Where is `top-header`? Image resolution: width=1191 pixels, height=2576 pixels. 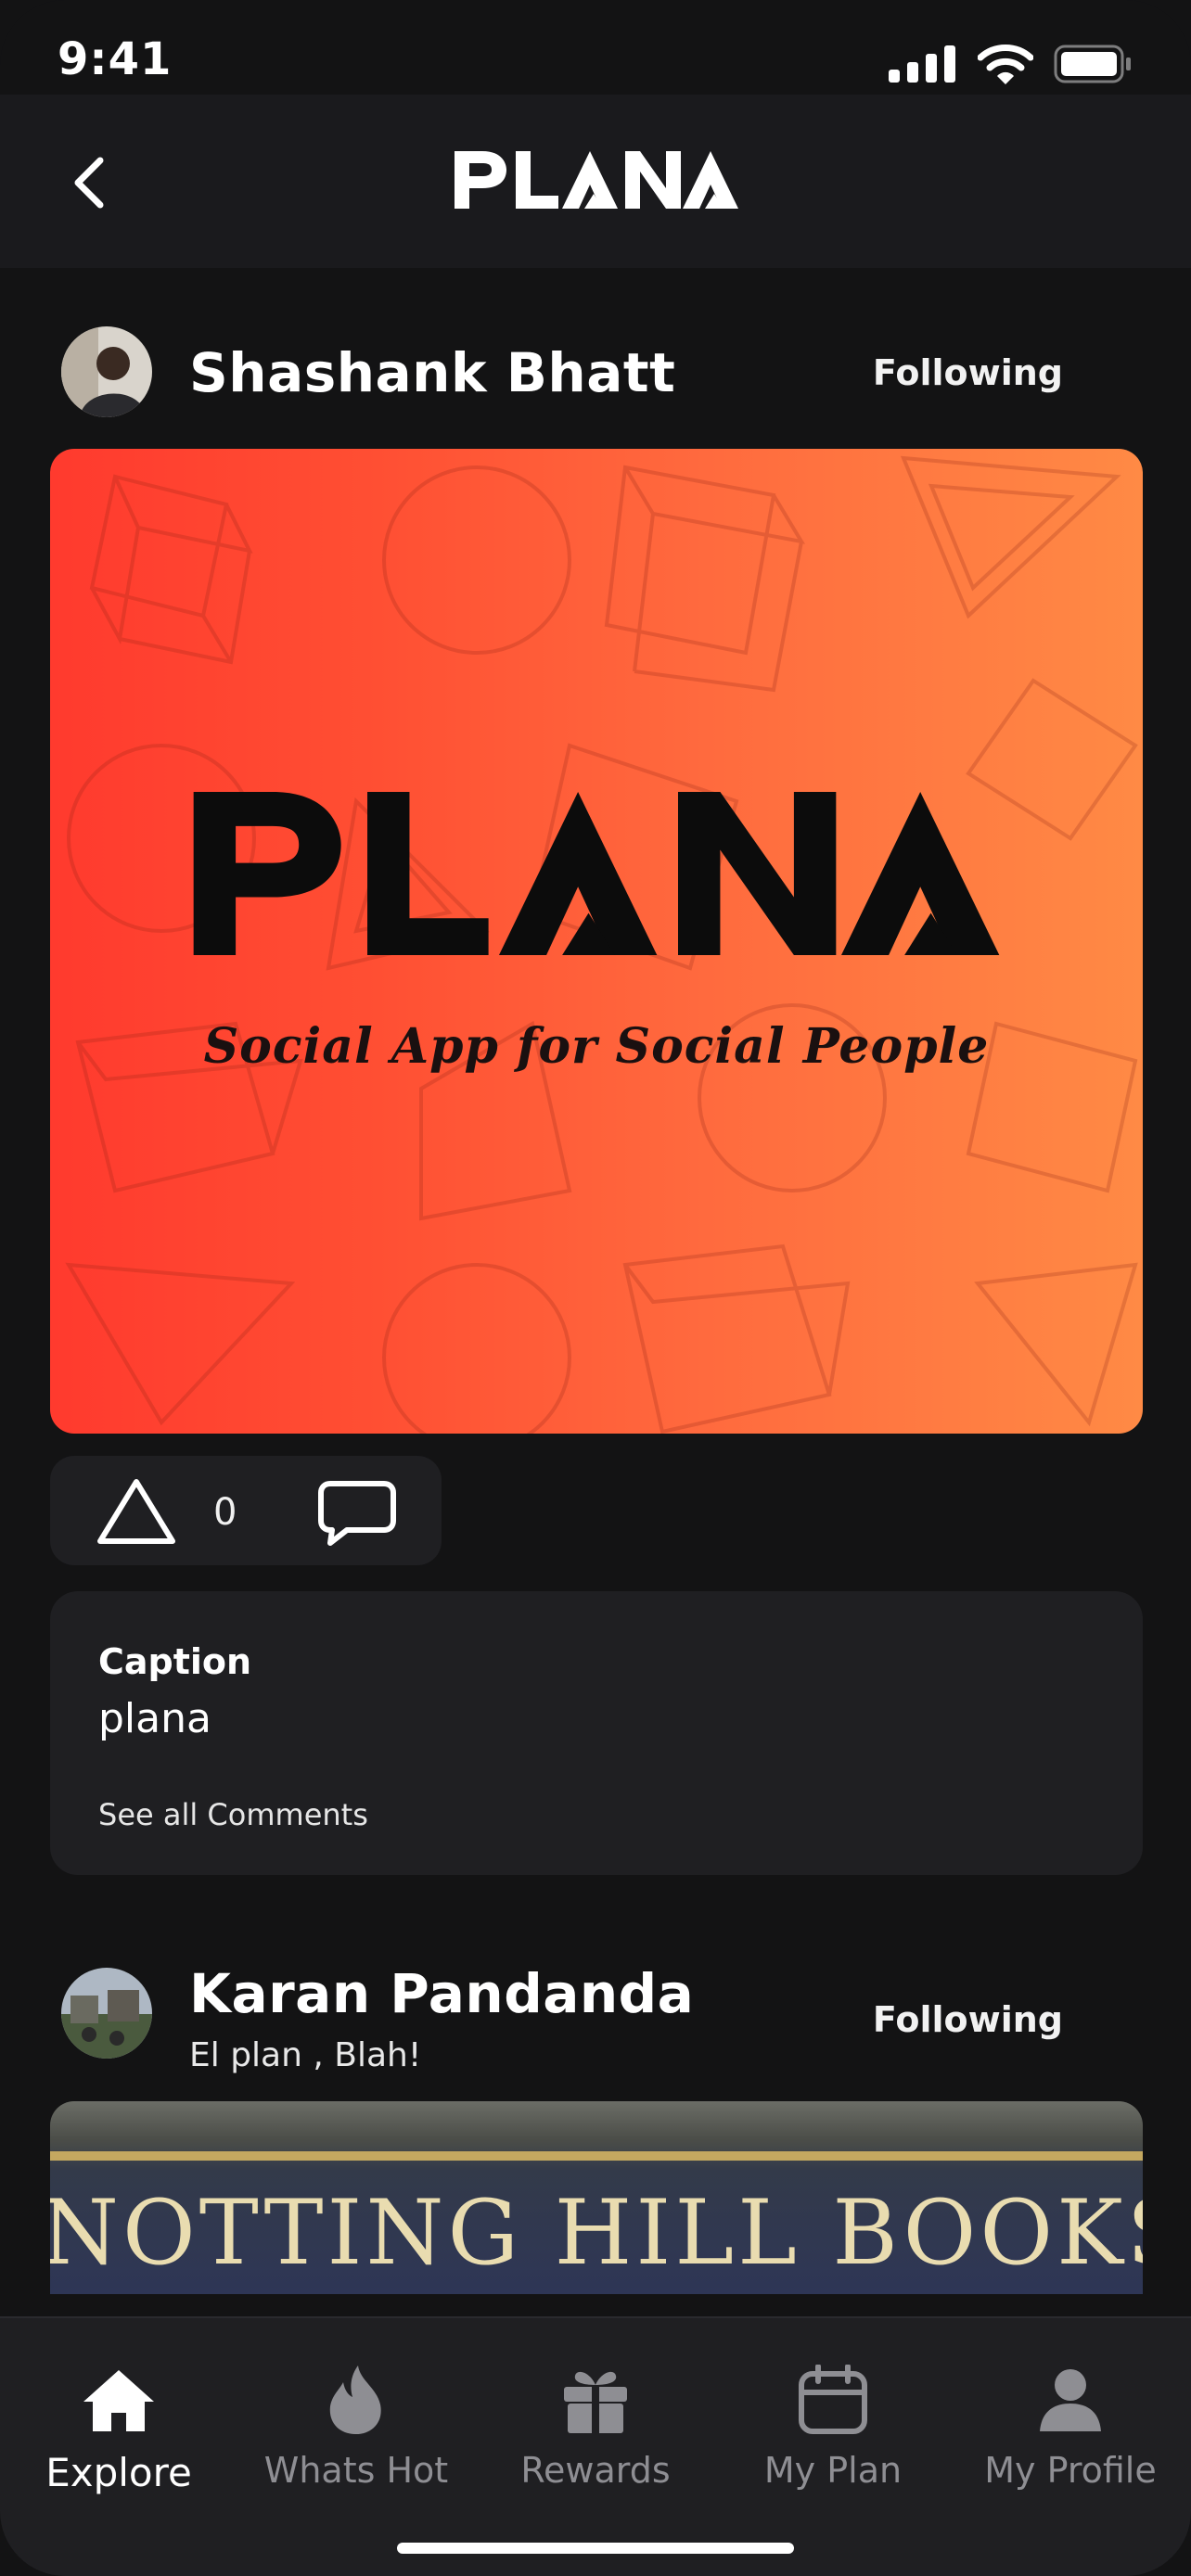
top-header is located at coordinates (595, 181).